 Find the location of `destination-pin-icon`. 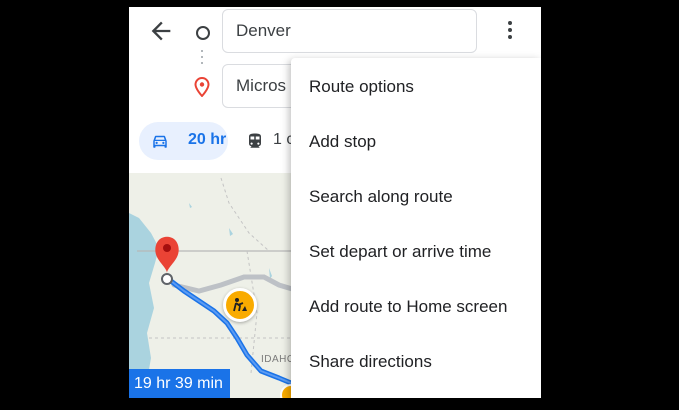

destination-pin-icon is located at coordinates (202, 87).